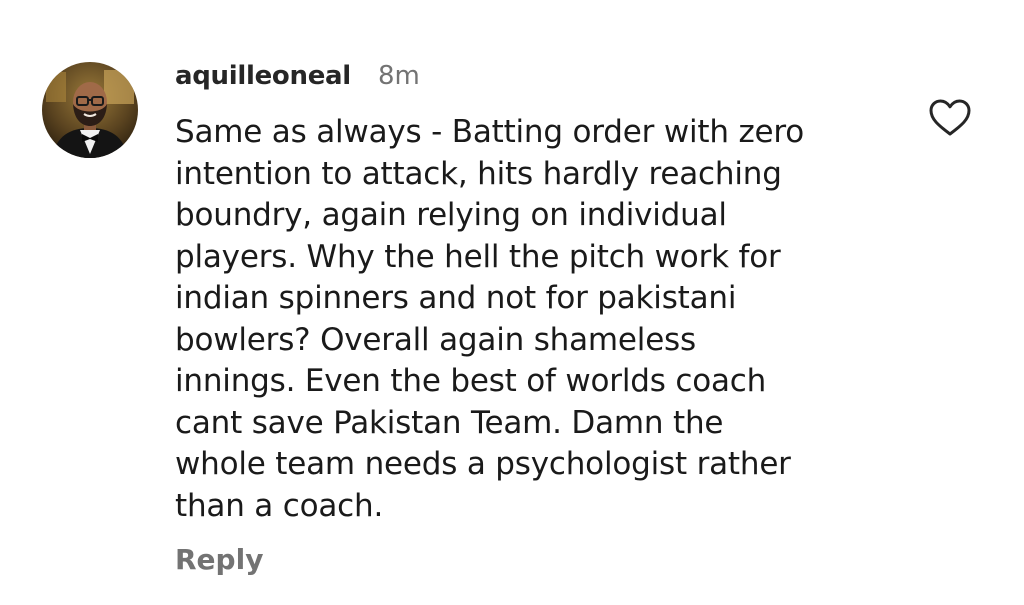  What do you see at coordinates (219, 560) in the screenshot?
I see `reply-button: Reply` at bounding box center [219, 560].